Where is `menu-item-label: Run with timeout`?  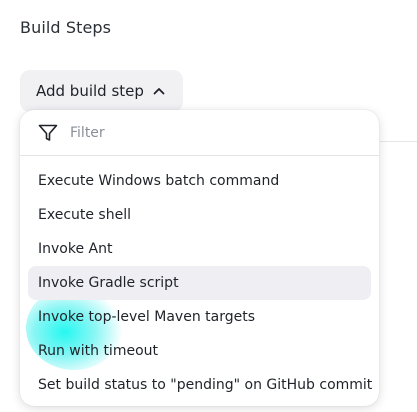
menu-item-label: Run with timeout is located at coordinates (98, 351).